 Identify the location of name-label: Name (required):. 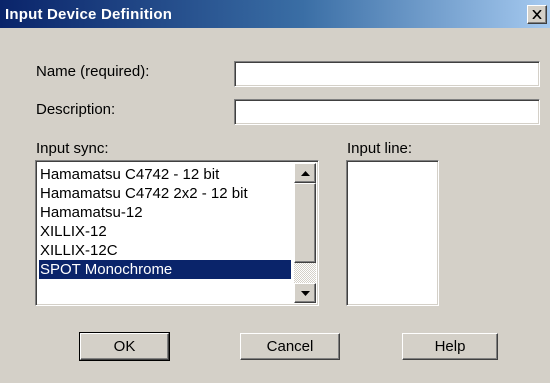
(93, 71).